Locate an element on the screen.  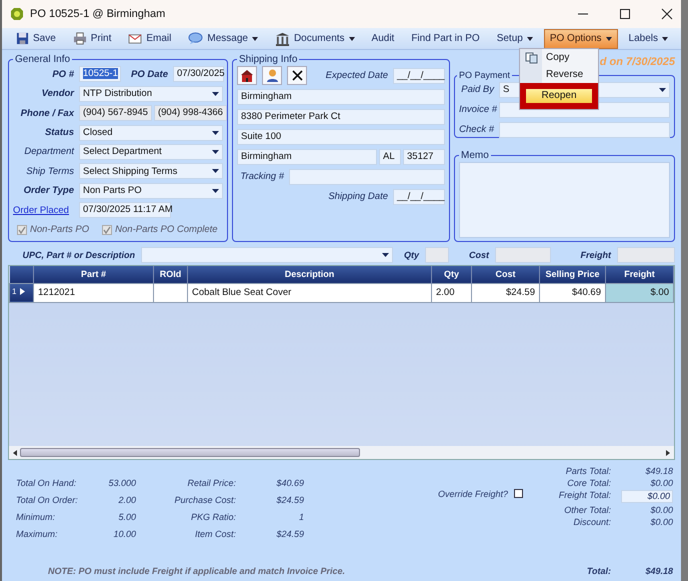
group-title: PO Payment is located at coordinates (485, 75).